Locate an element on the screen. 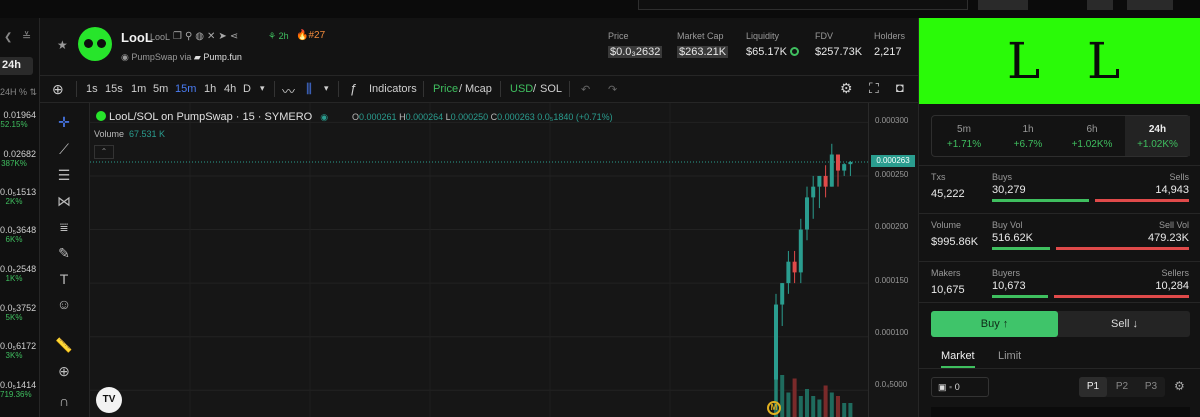 The height and width of the screenshot is (417, 1200). wallet-selector: ▣ ▪ 0 is located at coordinates (960, 387).